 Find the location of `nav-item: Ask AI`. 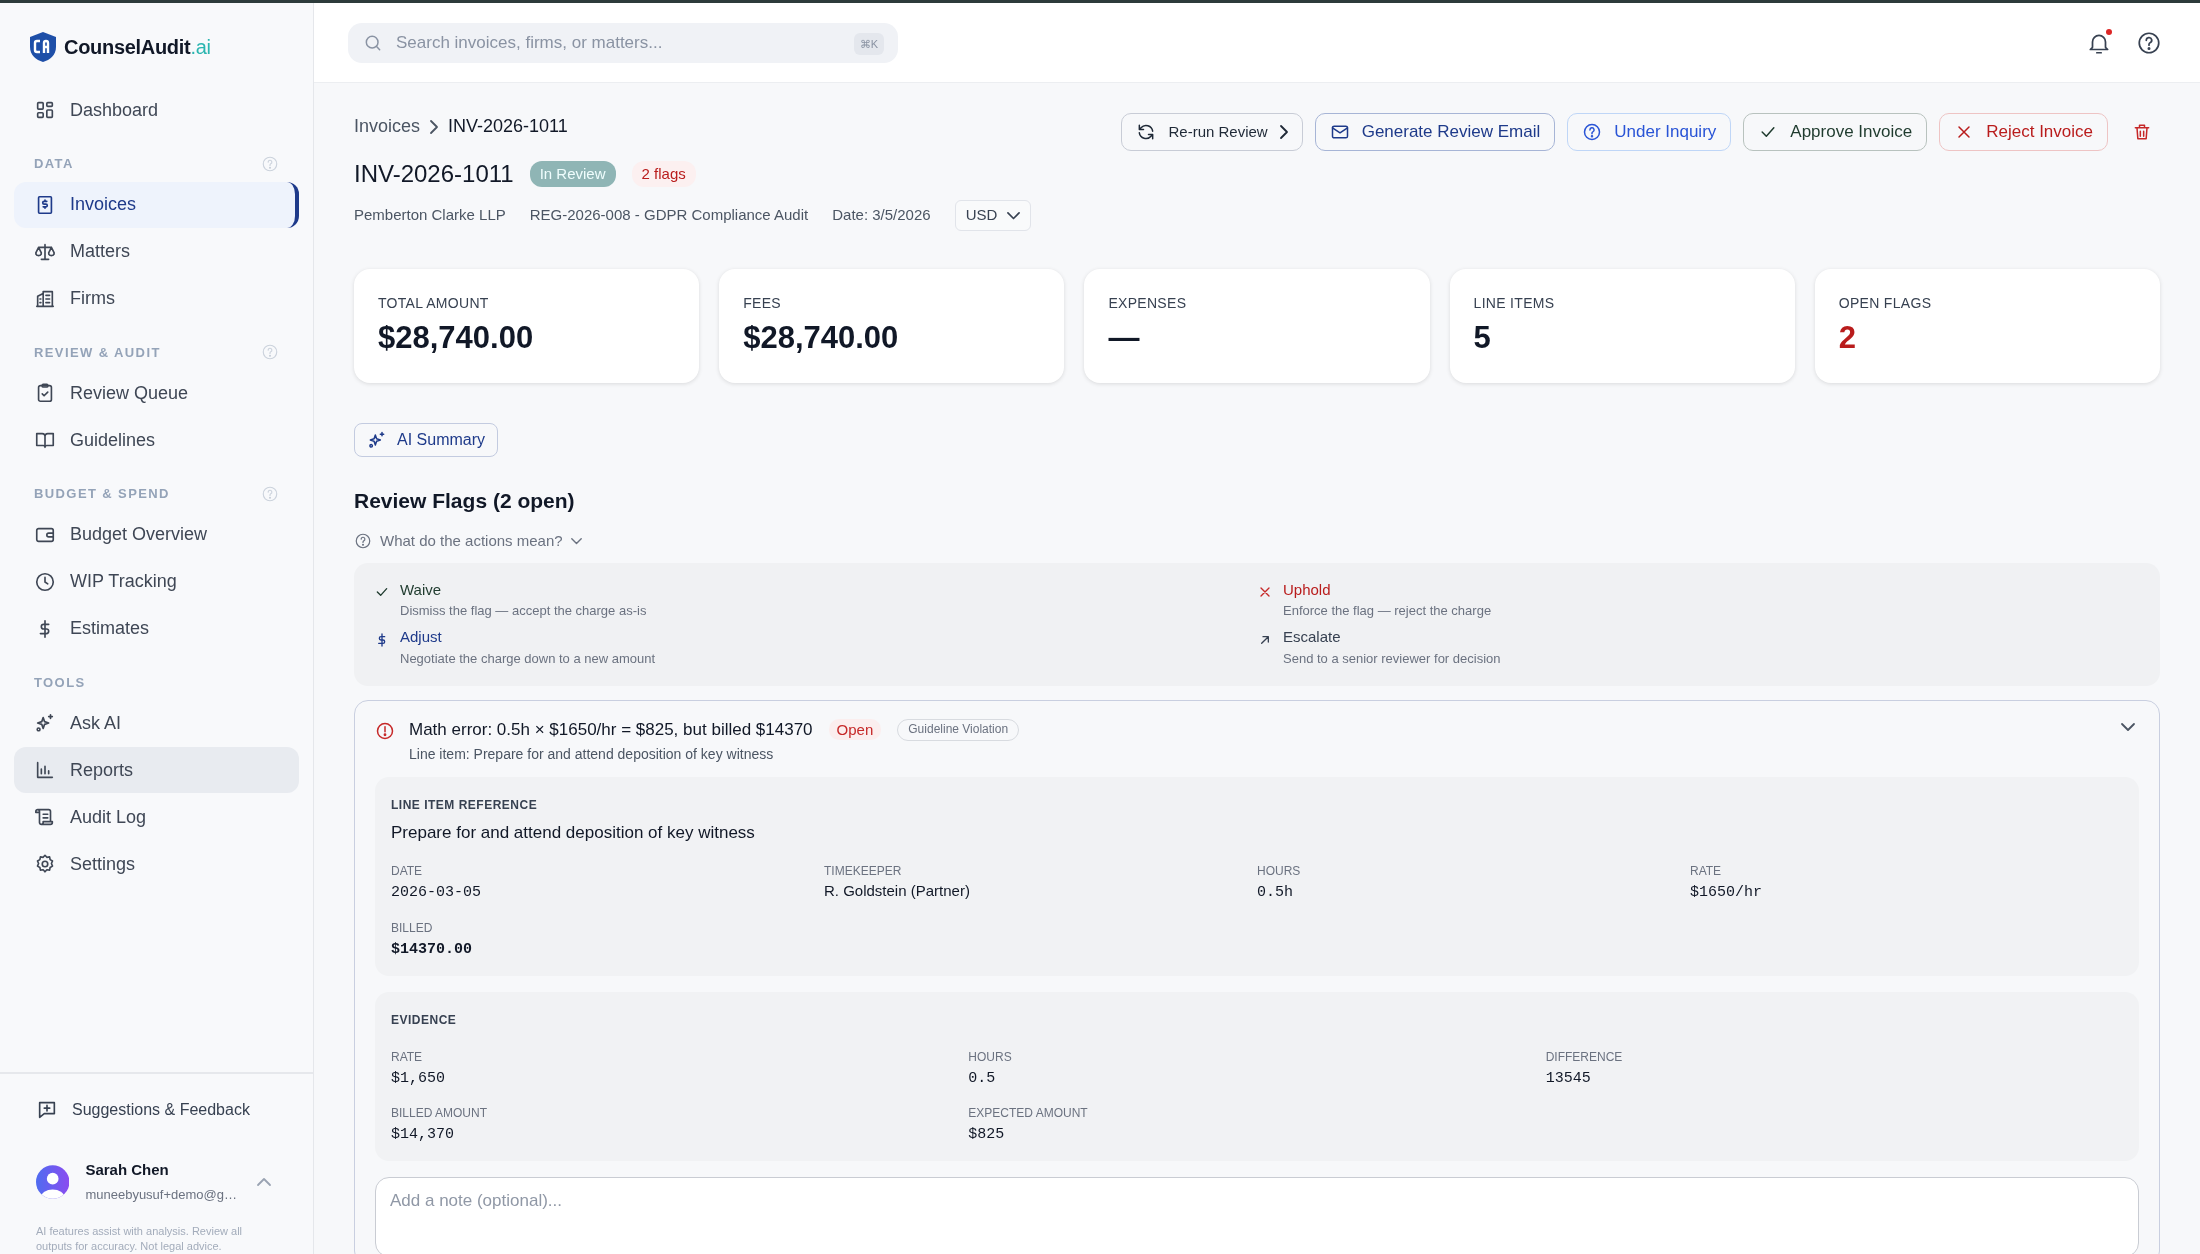

nav-item: Ask AI is located at coordinates (156, 723).